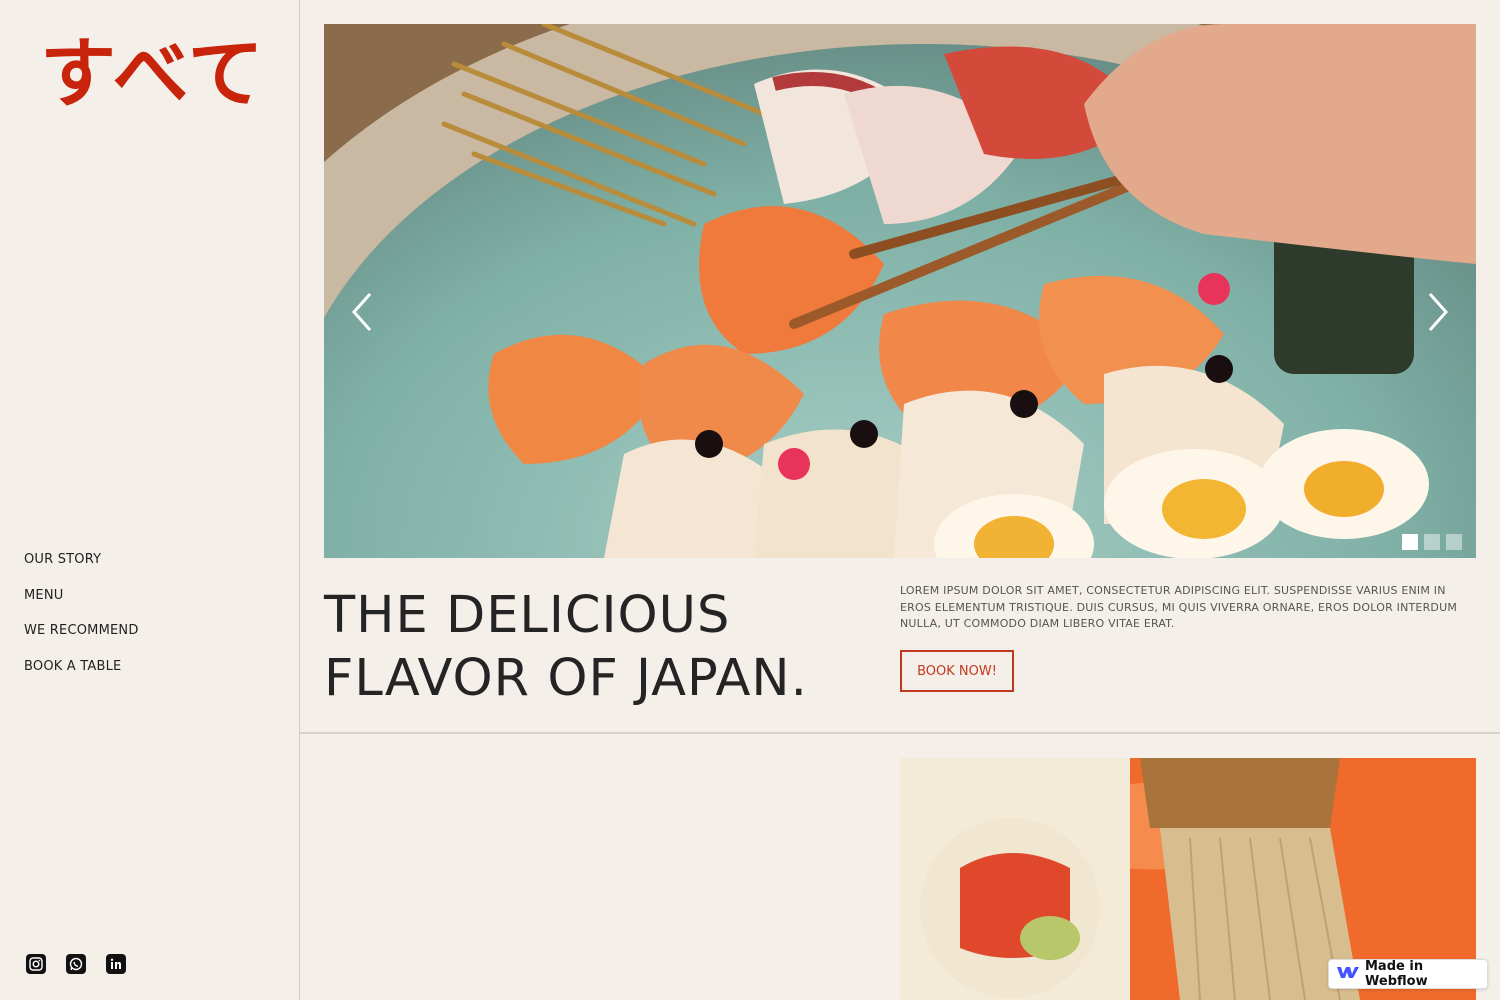 Image resolution: width=1500 pixels, height=1000 pixels. What do you see at coordinates (81, 677) in the screenshot?
I see `nav-item-book-a-table: BOOK A TABLE` at bounding box center [81, 677].